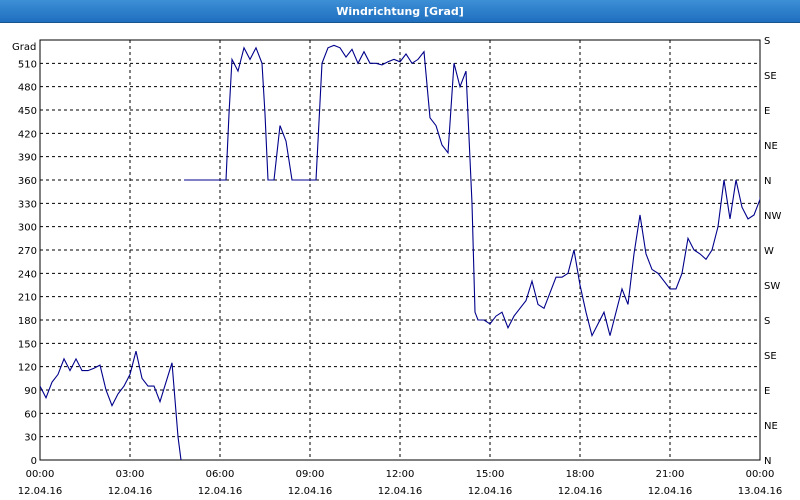 This screenshot has height=500, width=800. What do you see at coordinates (27, 251) in the screenshot?
I see `y-tick-label: 270` at bounding box center [27, 251].